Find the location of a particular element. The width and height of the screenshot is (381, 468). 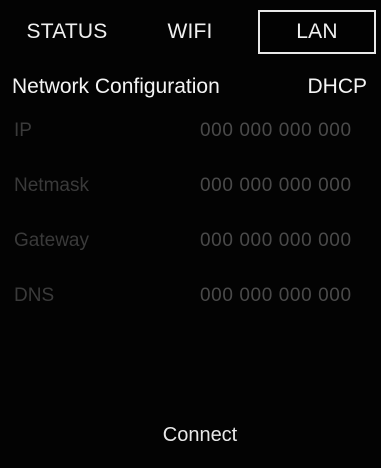

netmask-field: 000 000 000 000 is located at coordinates (289, 186).